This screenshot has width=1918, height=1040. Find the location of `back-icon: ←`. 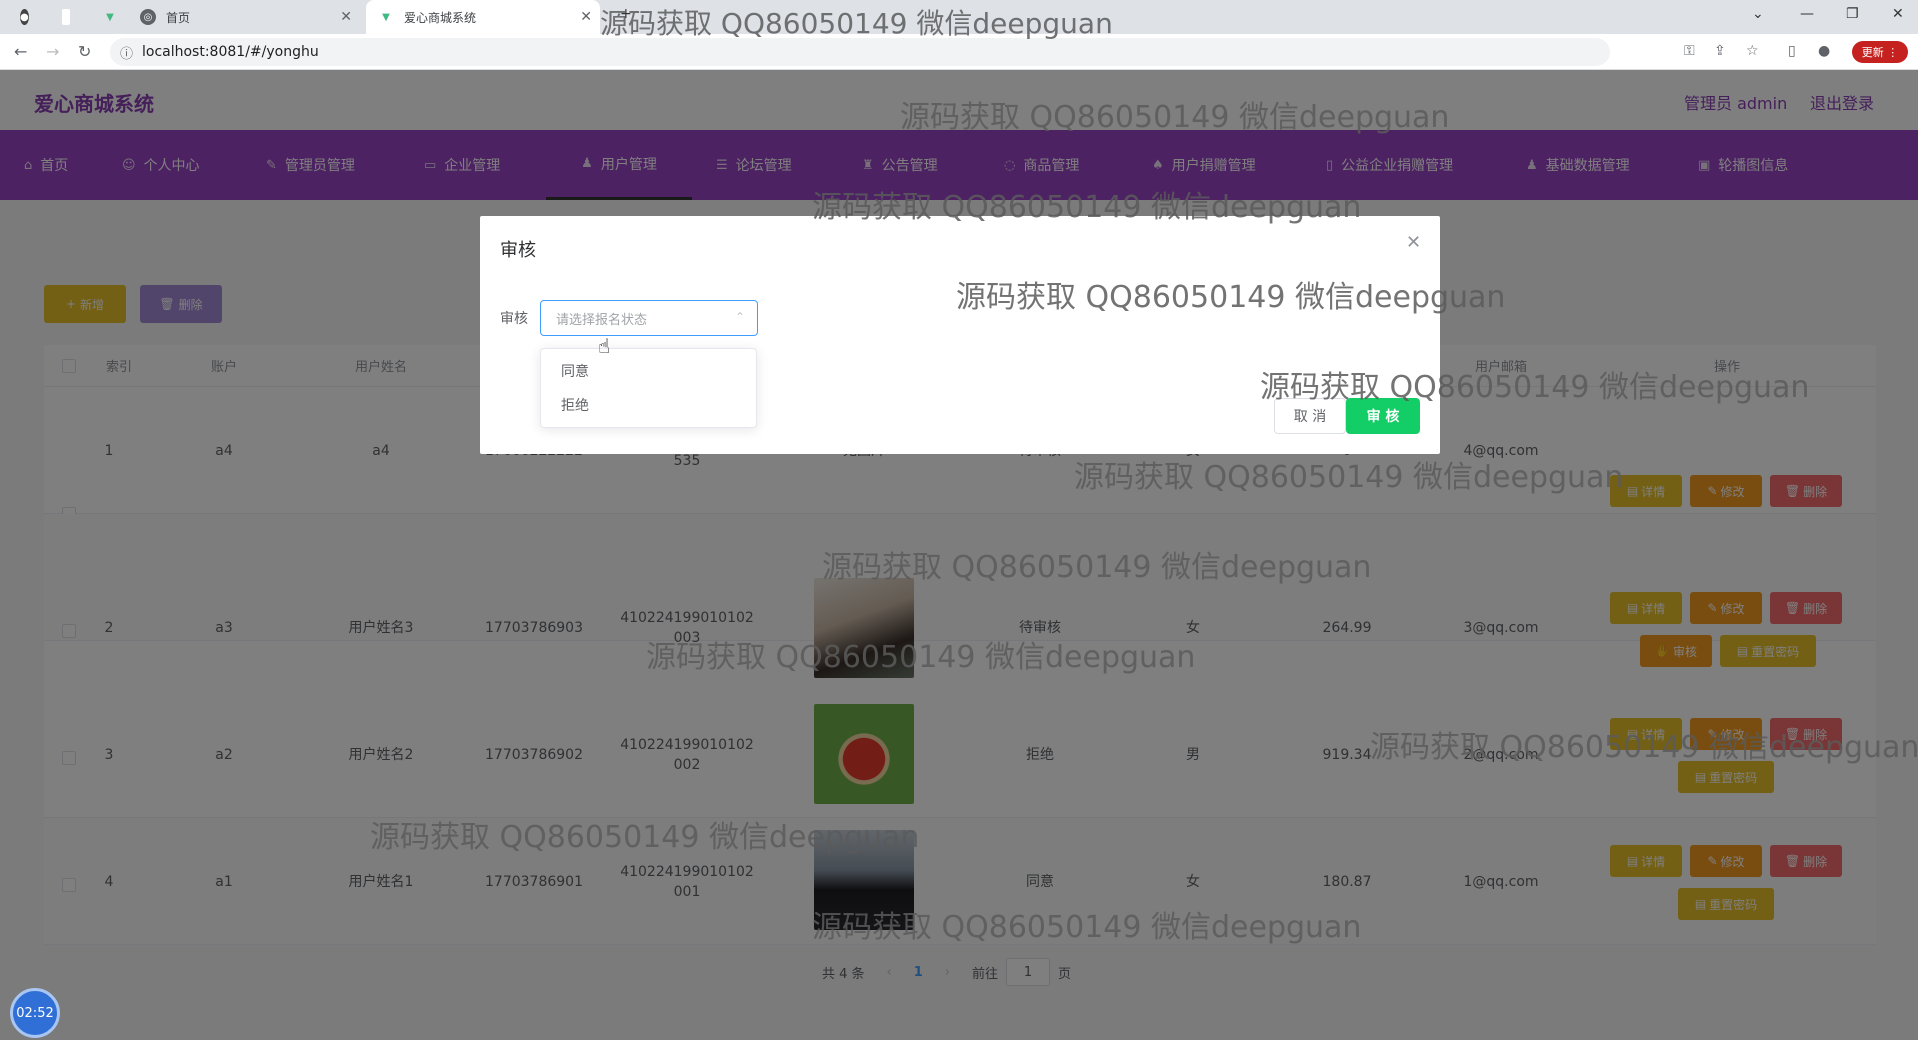

back-icon: ← is located at coordinates (20, 51).